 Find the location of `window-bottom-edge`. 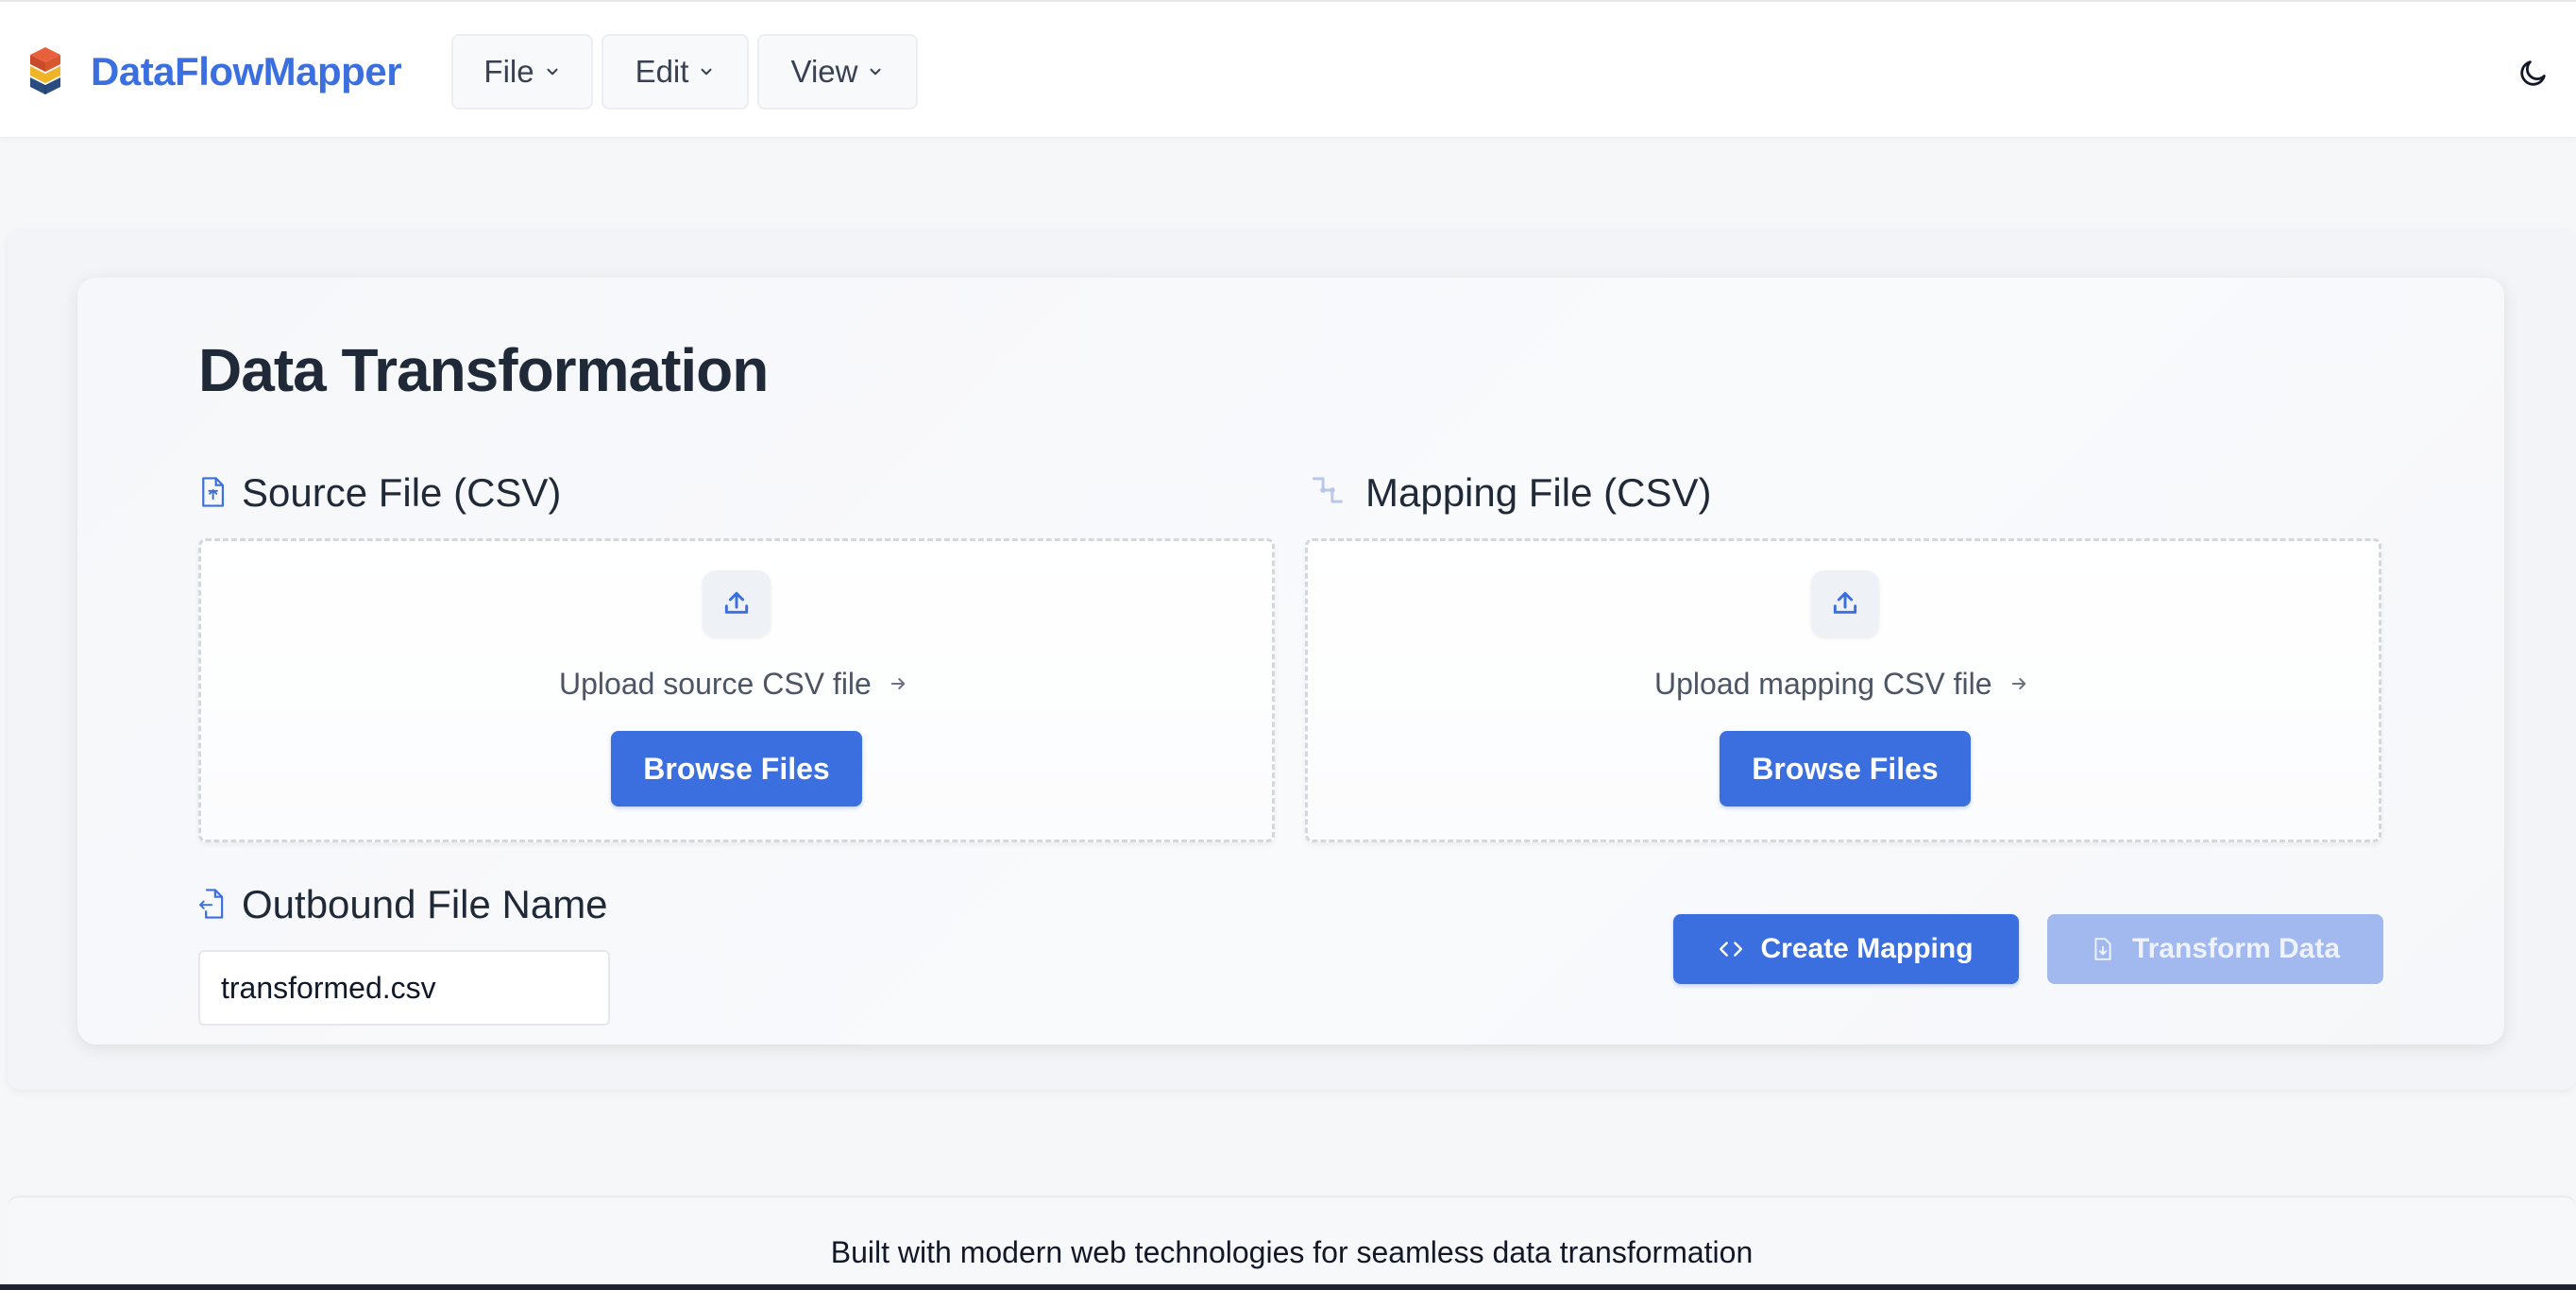

window-bottom-edge is located at coordinates (1288, 1287).